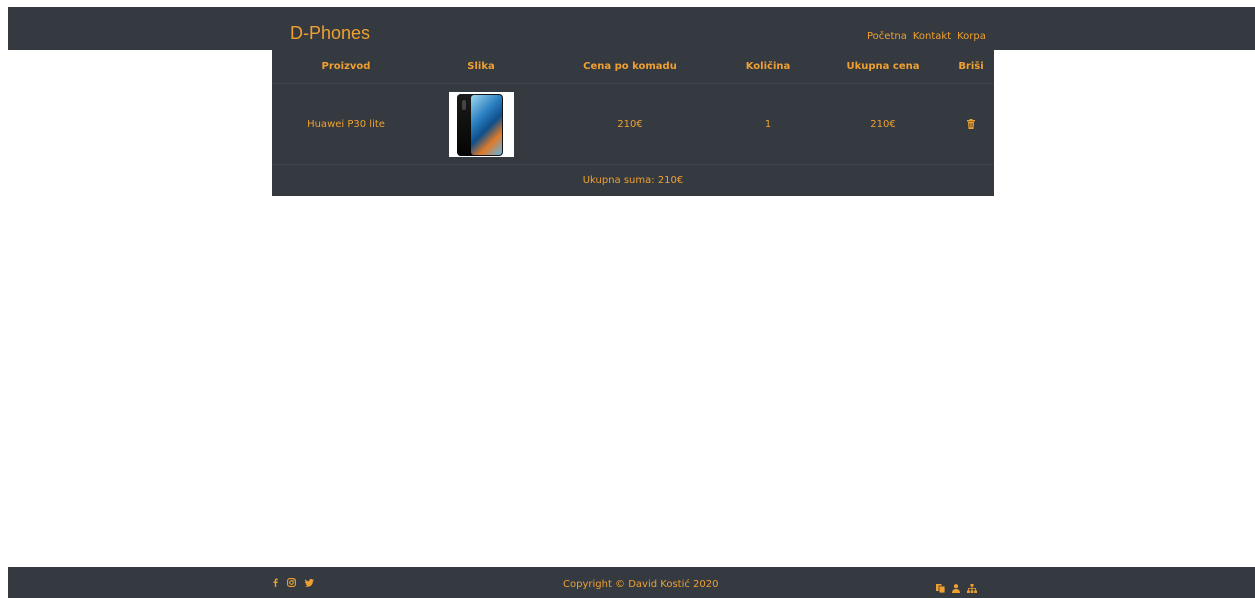 Image resolution: width=1255 pixels, height=598 pixels. I want to click on footer-icon-group, so click(956, 587).